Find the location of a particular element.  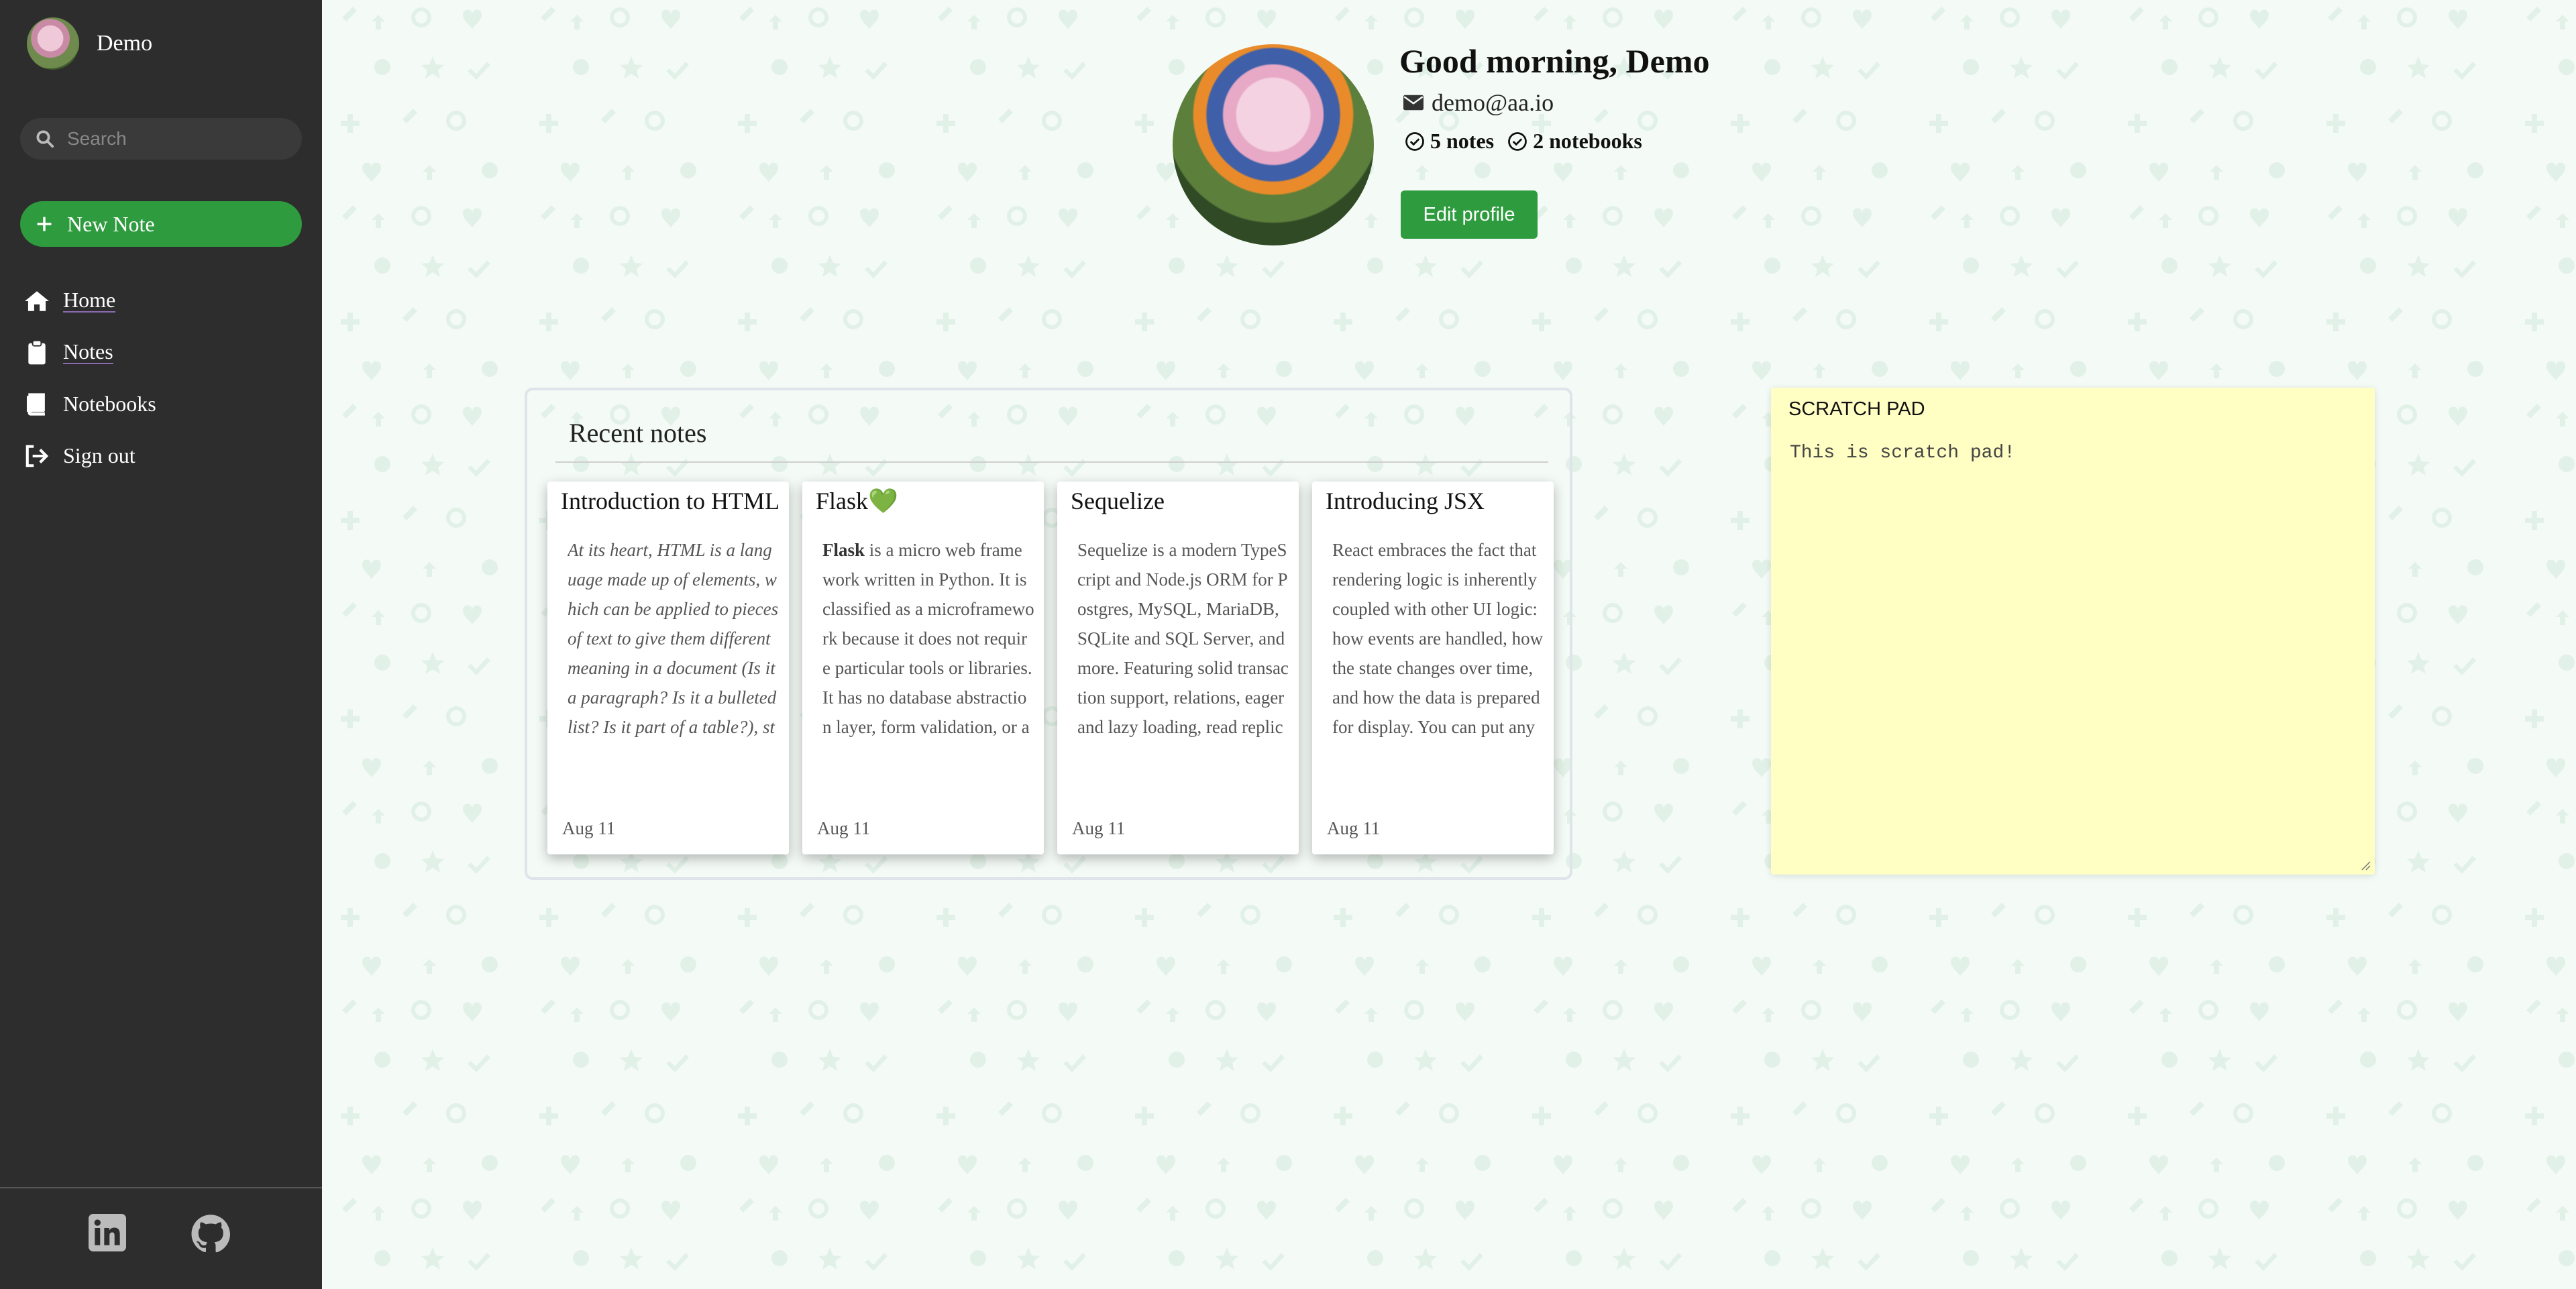

user-menu: Demo is located at coordinates (89, 43).